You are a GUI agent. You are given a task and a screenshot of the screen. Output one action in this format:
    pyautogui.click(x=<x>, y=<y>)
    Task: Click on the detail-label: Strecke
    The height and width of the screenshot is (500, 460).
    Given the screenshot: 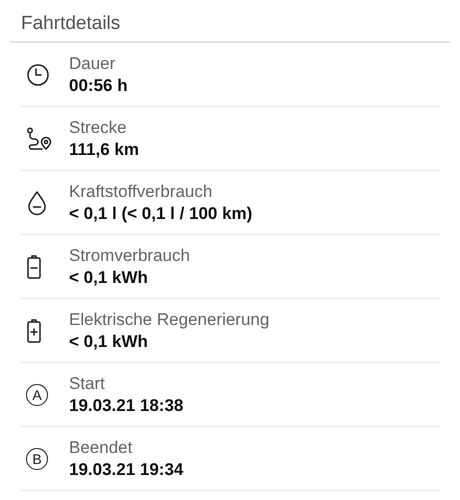 What is the action you would take?
    pyautogui.click(x=98, y=127)
    